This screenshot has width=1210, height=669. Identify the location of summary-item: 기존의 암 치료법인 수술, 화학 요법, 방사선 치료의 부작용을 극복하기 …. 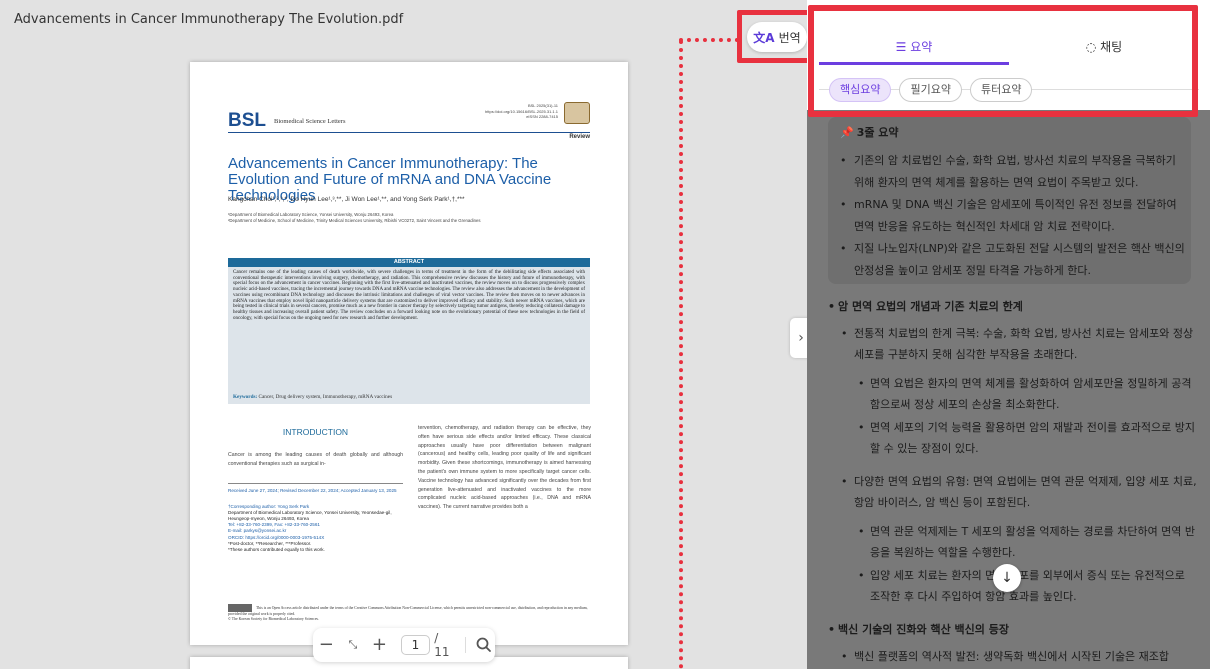
(1012, 172).